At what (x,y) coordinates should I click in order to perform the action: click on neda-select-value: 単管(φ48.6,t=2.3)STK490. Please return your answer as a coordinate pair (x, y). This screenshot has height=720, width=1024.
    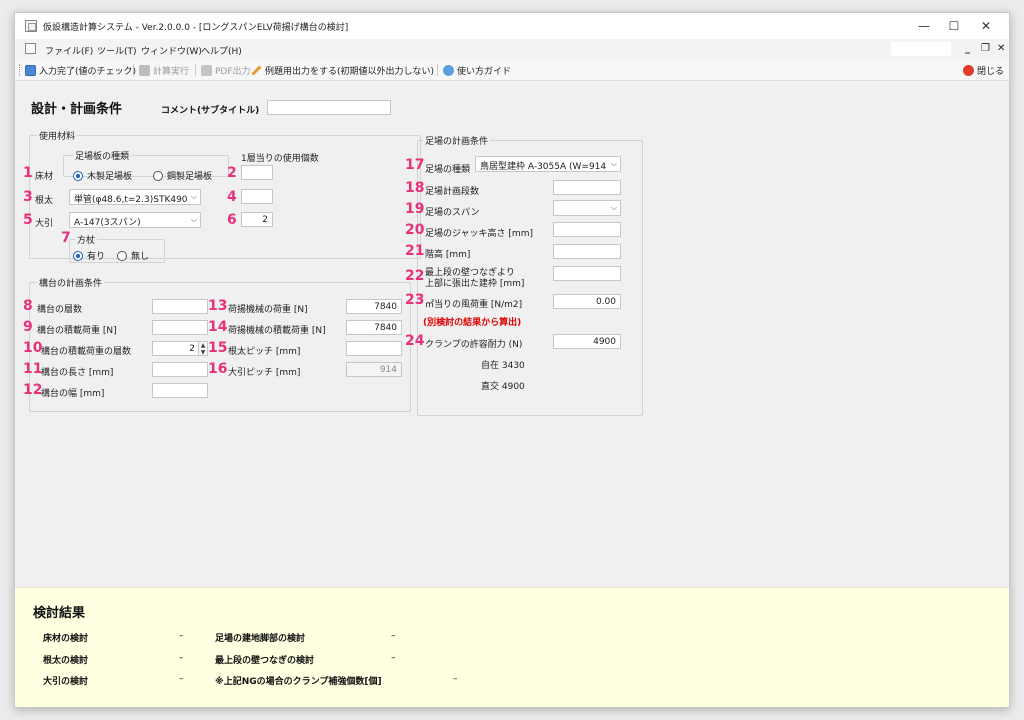
    Looking at the image, I should click on (131, 200).